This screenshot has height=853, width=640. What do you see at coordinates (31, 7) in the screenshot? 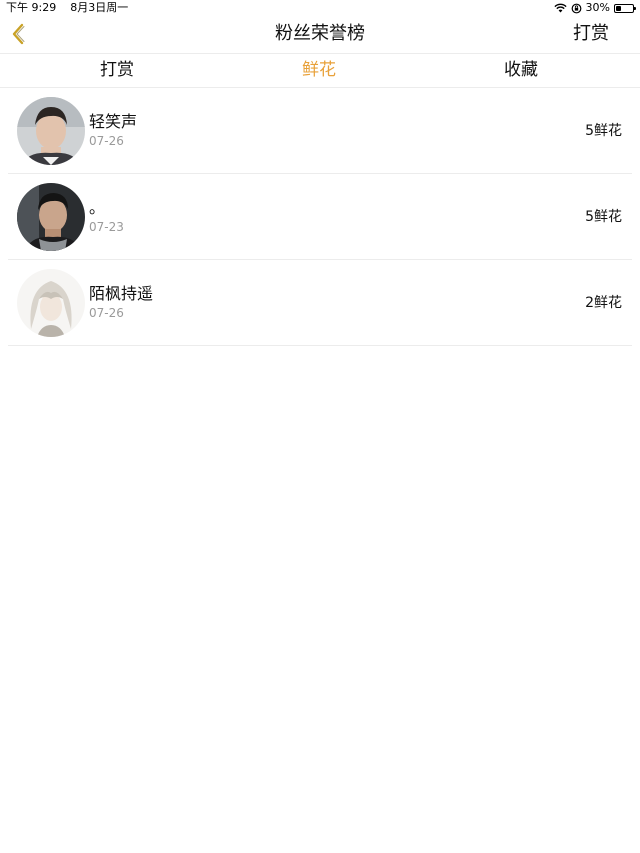
I see `status-time: 下午 9:29` at bounding box center [31, 7].